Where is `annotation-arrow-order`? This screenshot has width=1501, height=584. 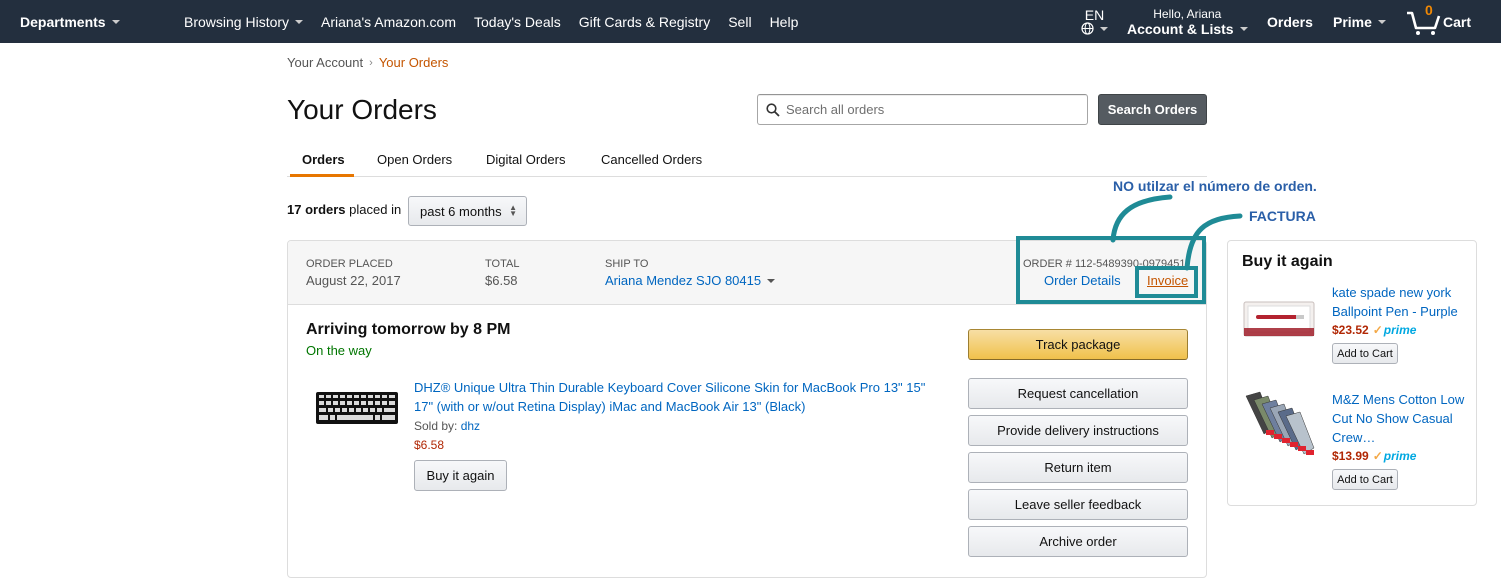 annotation-arrow-order is located at coordinates (1141, 218).